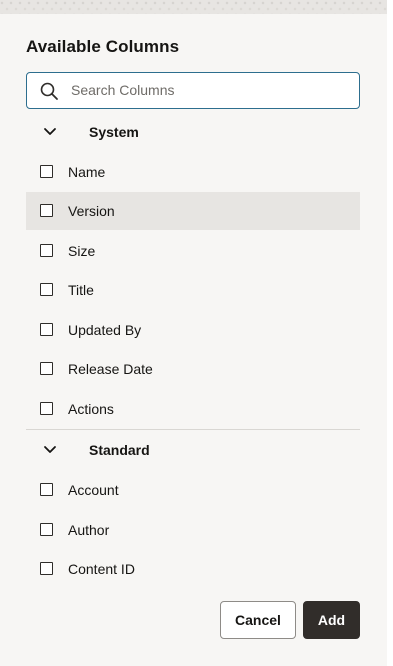  I want to click on group-label: System, so click(114, 132).